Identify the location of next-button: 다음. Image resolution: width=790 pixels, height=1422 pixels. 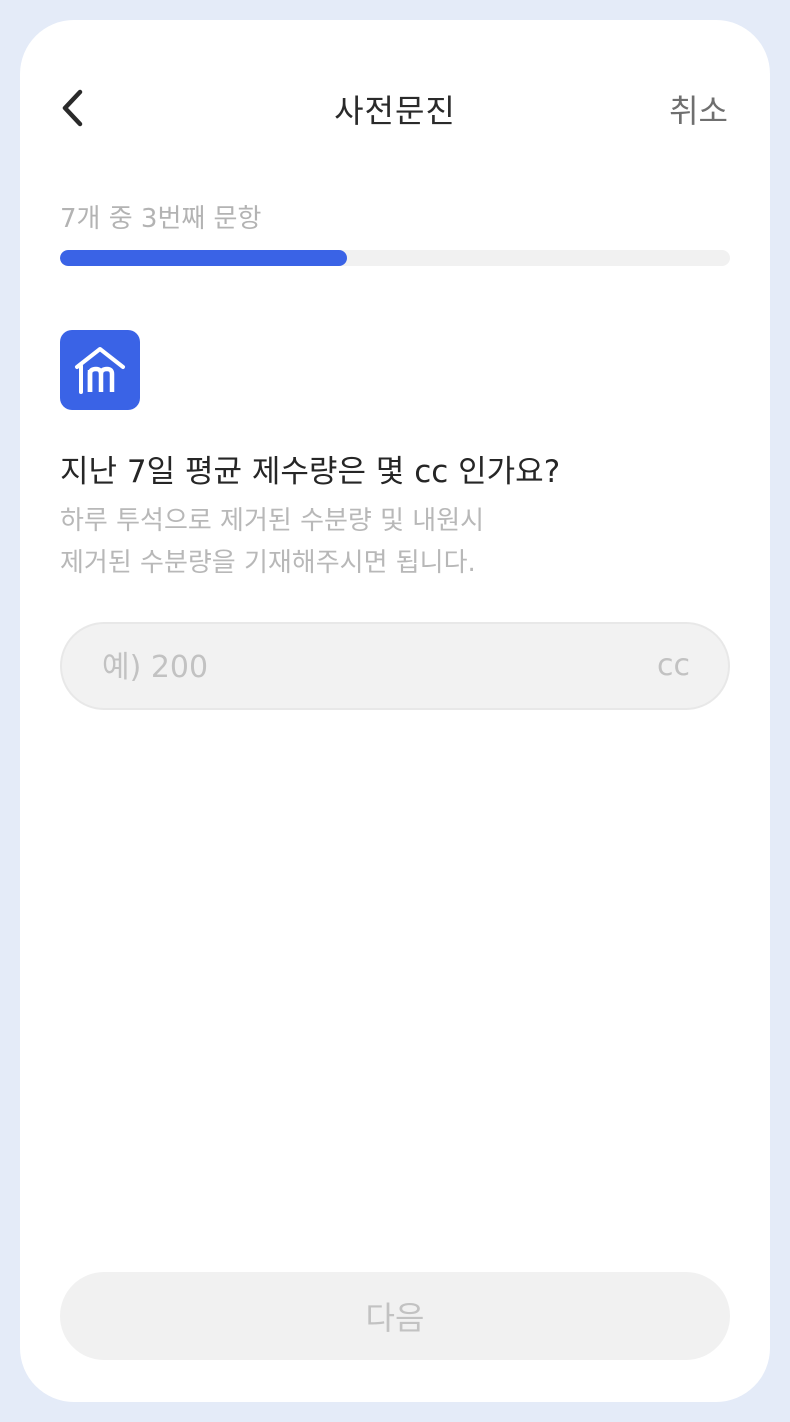
(395, 1316).